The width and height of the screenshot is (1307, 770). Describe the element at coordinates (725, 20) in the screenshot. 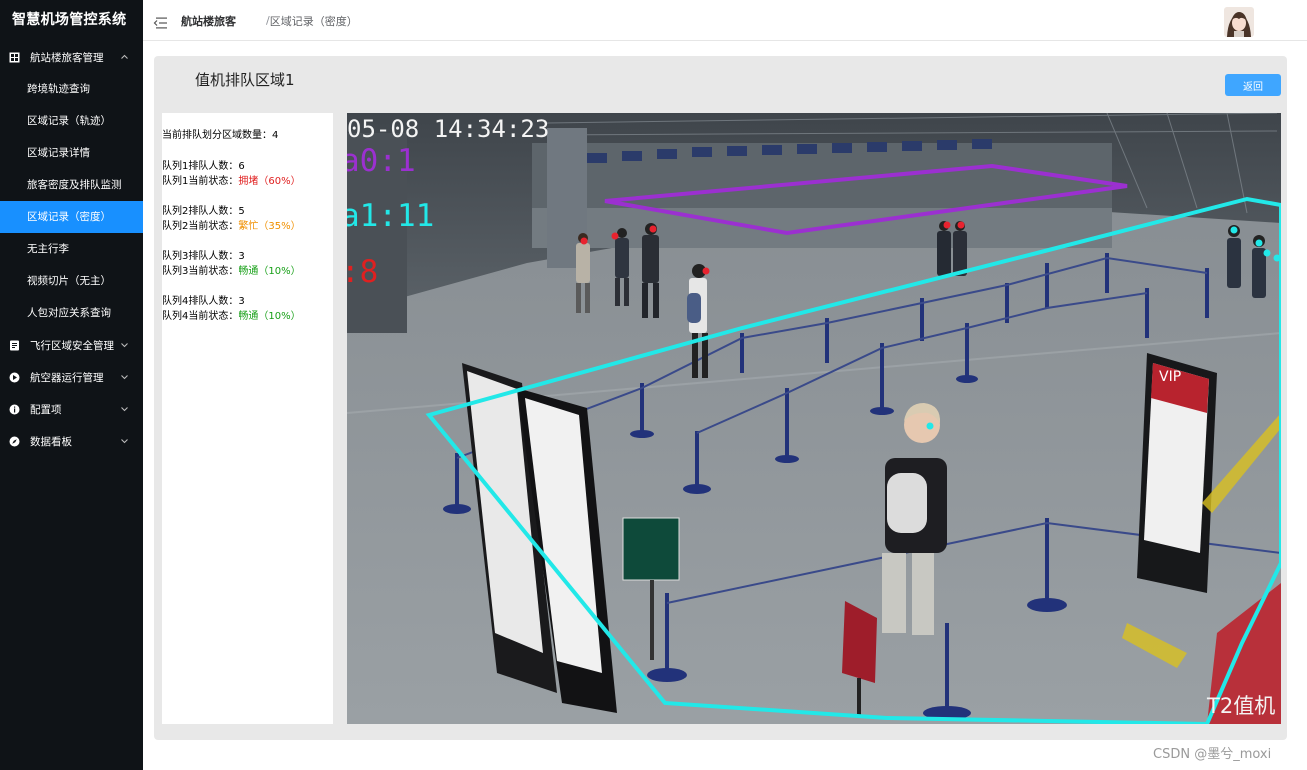

I see `top-header: 航站楼旅客 / 区域记录（密度）` at that location.